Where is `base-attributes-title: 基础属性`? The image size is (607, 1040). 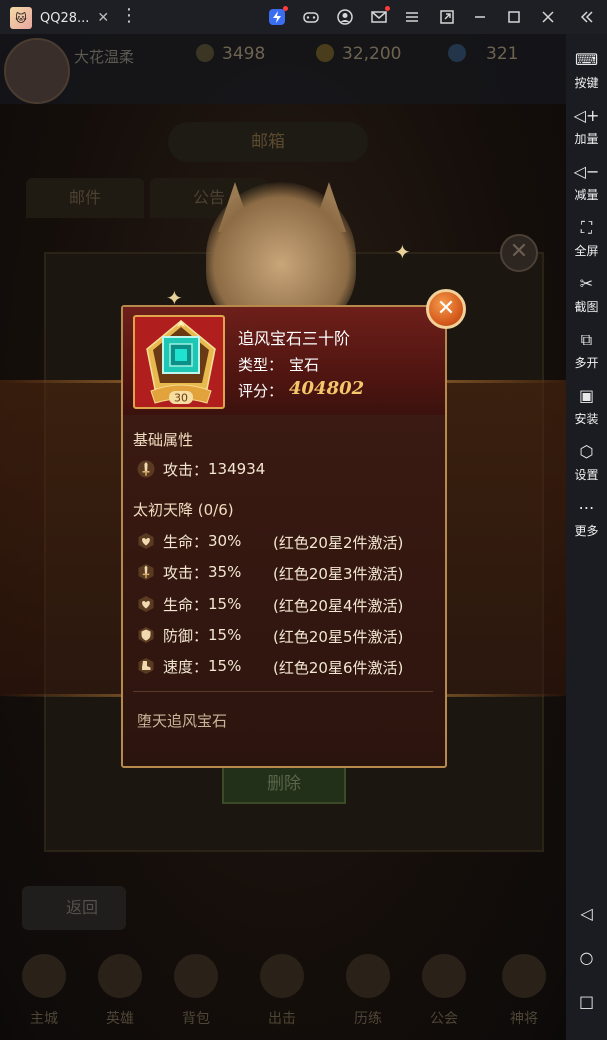
base-attributes-title: 基础属性 is located at coordinates (163, 440).